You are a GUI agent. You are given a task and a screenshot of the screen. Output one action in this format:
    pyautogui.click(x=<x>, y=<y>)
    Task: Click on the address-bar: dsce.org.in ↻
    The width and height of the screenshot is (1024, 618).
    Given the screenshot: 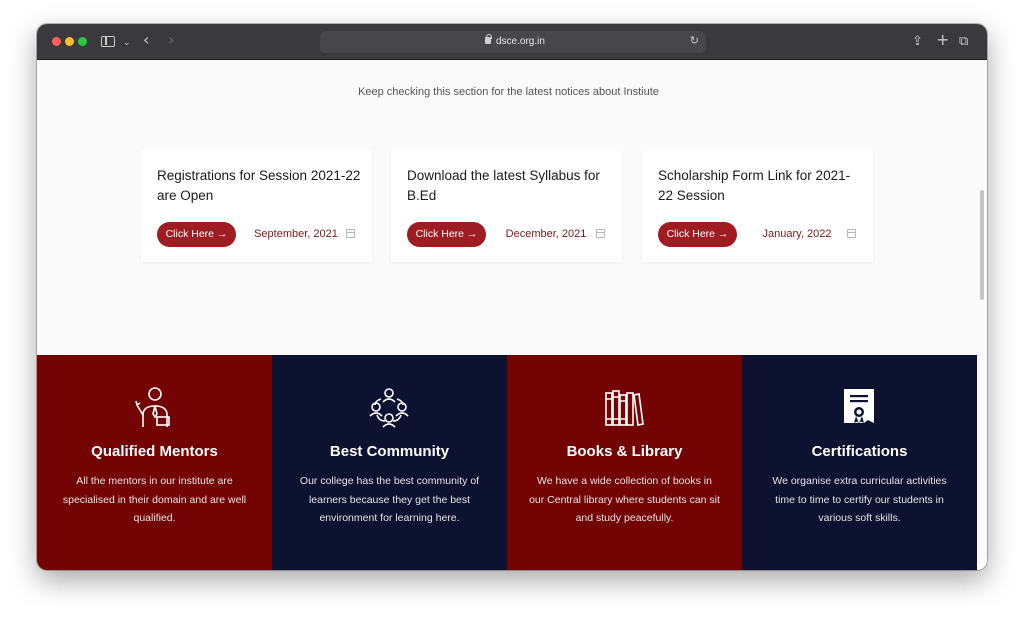 What is the action you would take?
    pyautogui.click(x=513, y=42)
    